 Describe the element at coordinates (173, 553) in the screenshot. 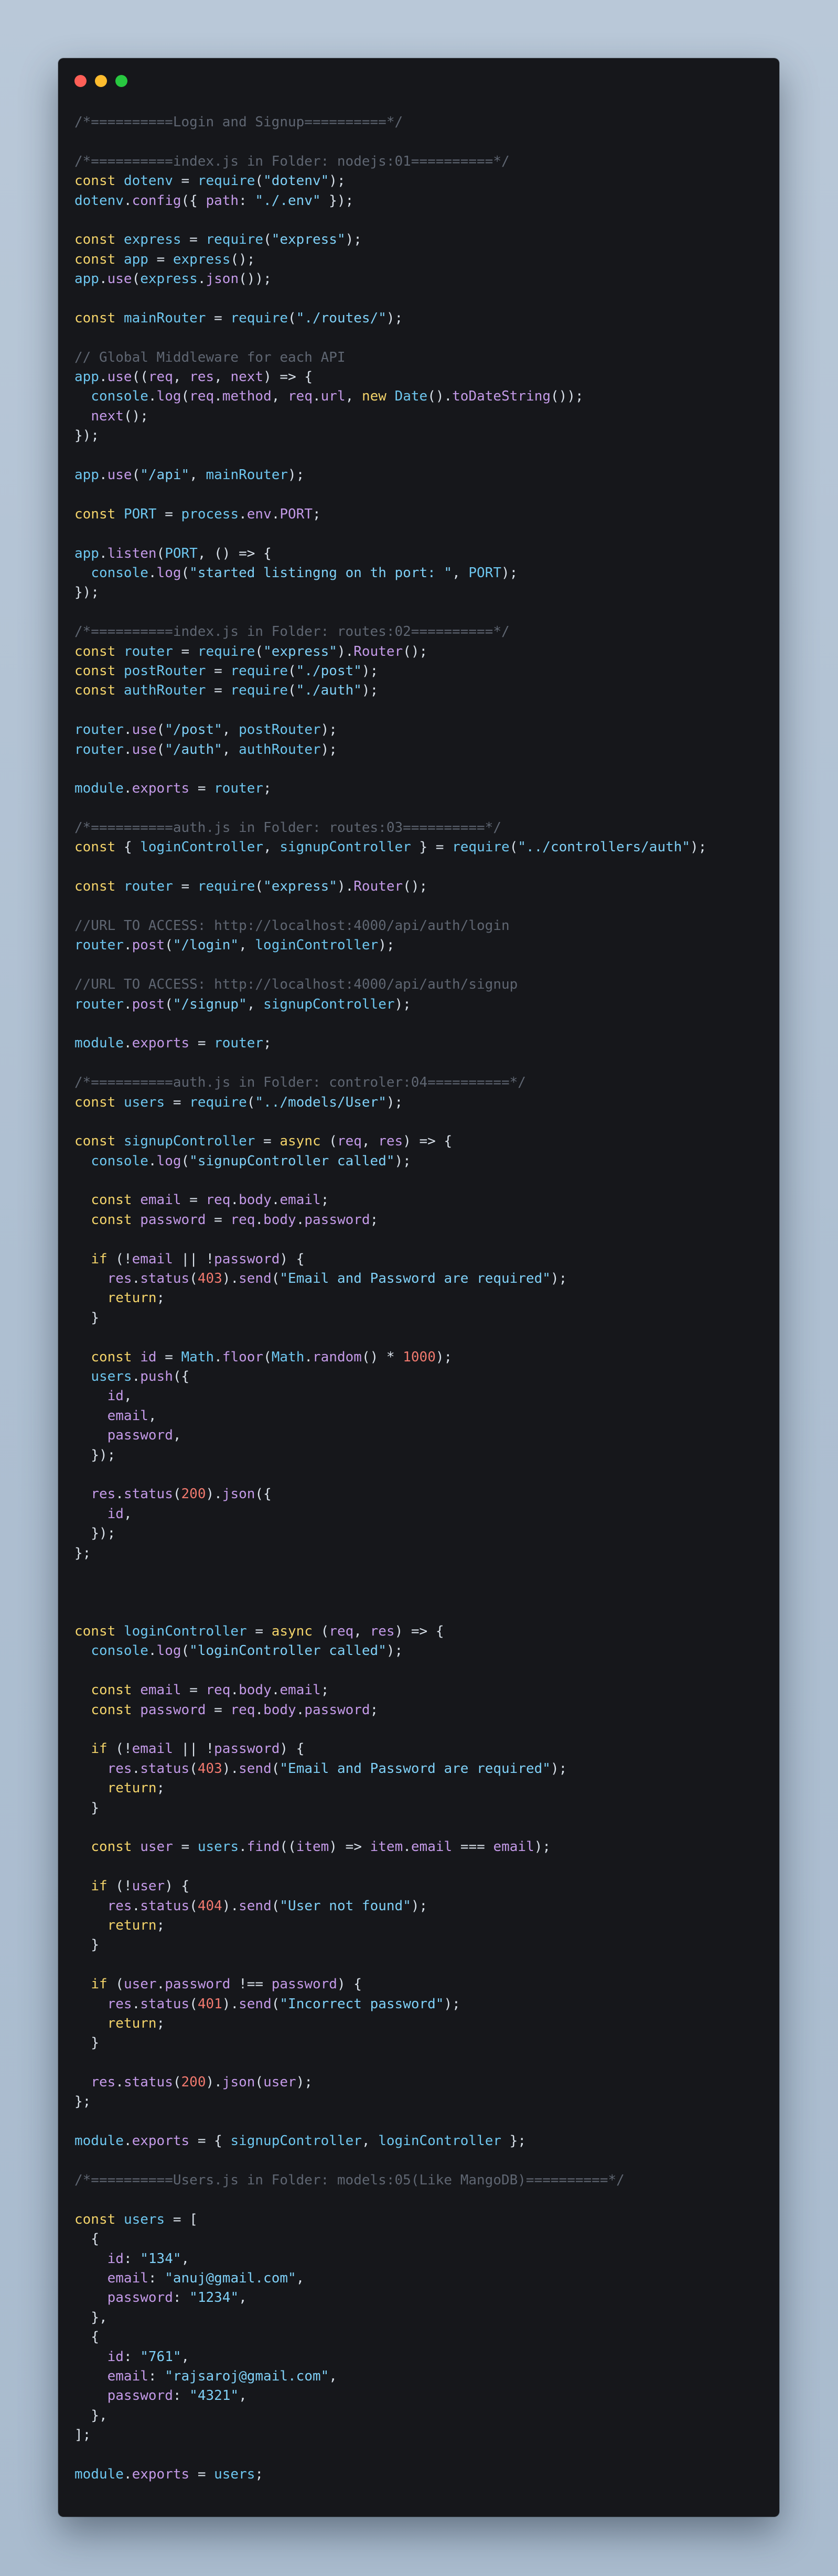

I see `code-line: app.listen(PORT, () => {` at that location.